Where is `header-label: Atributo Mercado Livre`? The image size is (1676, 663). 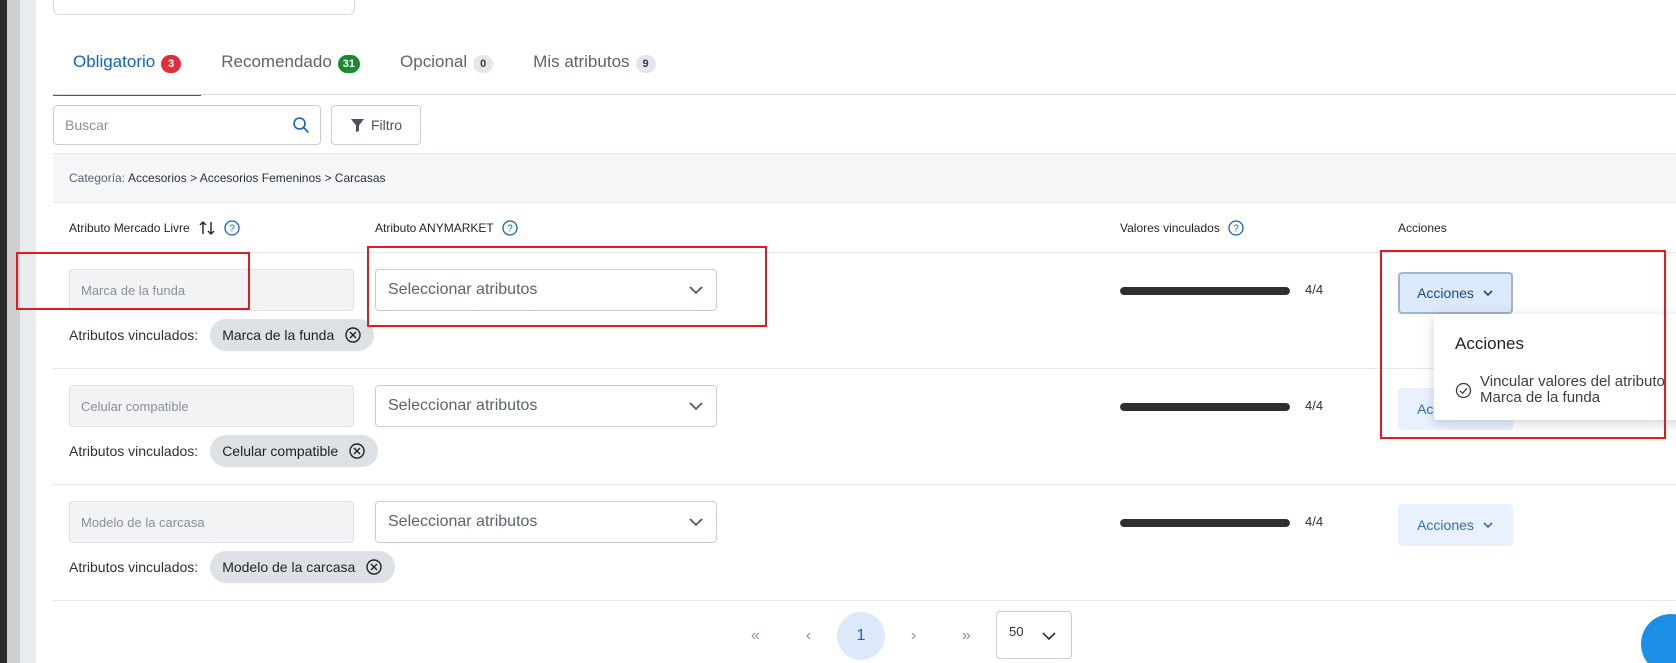
header-label: Atributo Mercado Livre is located at coordinates (129, 228).